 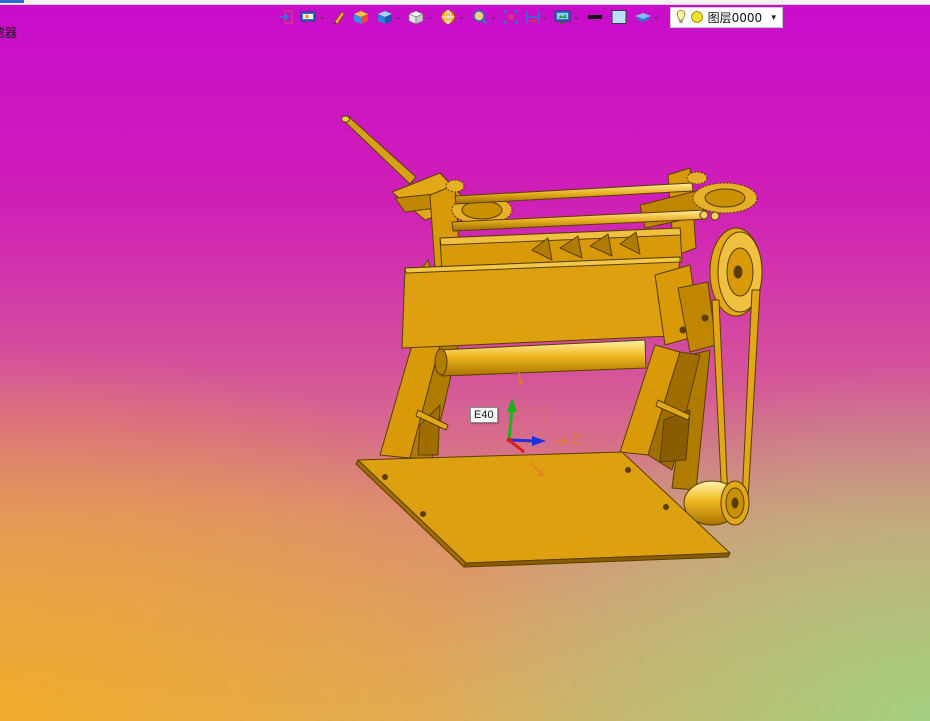 What do you see at coordinates (543, 509) in the screenshot?
I see `base-plate` at bounding box center [543, 509].